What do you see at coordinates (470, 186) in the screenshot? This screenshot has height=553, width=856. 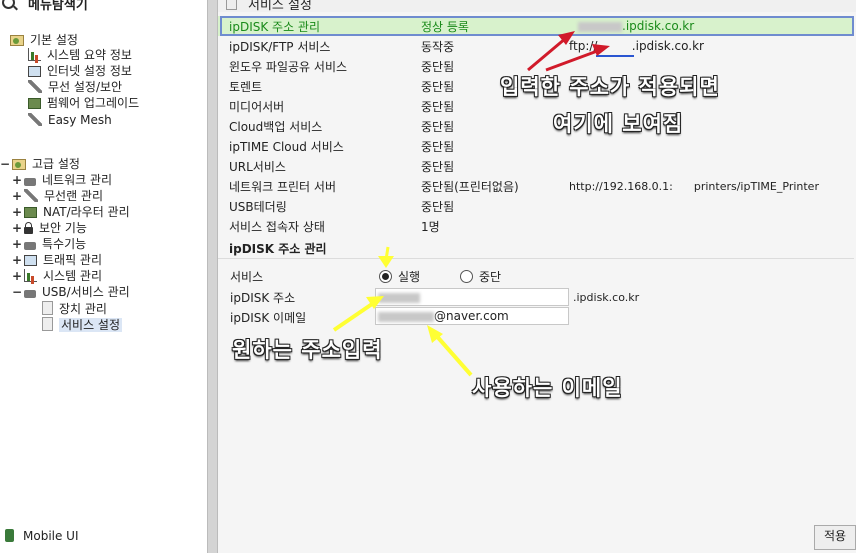 I see `service-status: 중단됨(프린터없음)` at bounding box center [470, 186].